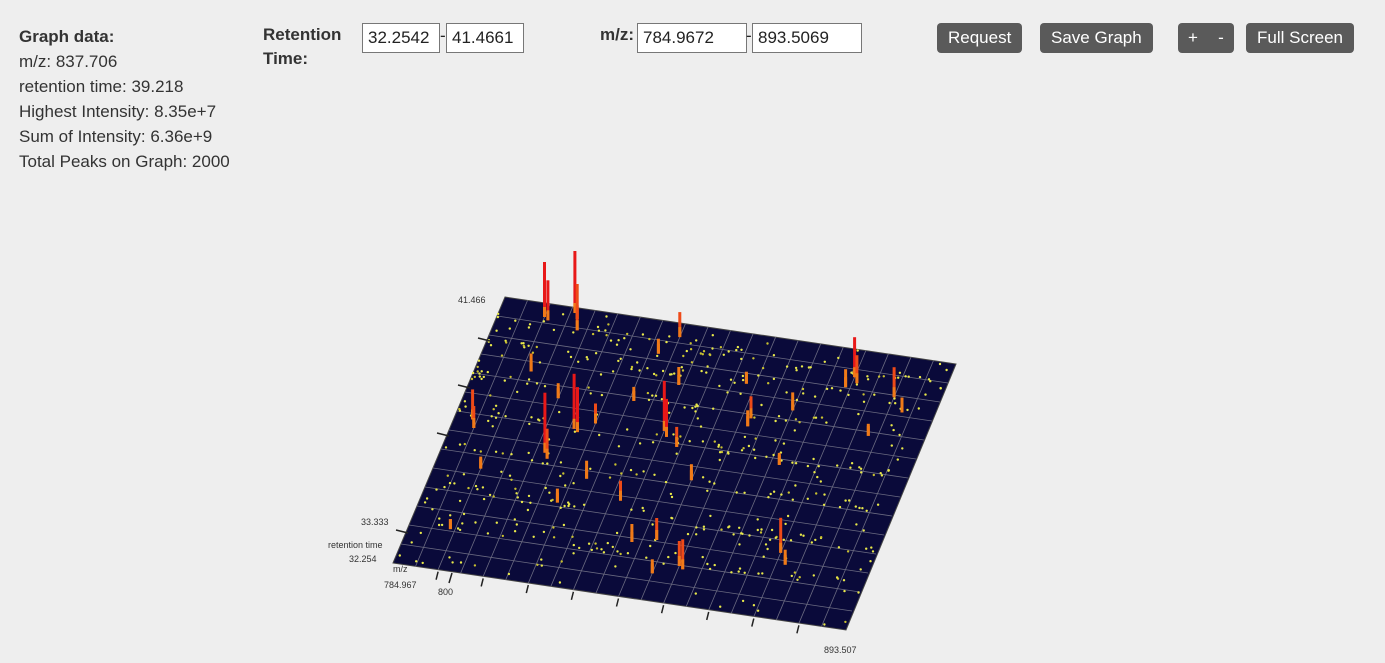 Image resolution: width=1385 pixels, height=663 pixels. What do you see at coordinates (840, 650) in the screenshot?
I see `mz-max-axis-label: 893.507` at bounding box center [840, 650].